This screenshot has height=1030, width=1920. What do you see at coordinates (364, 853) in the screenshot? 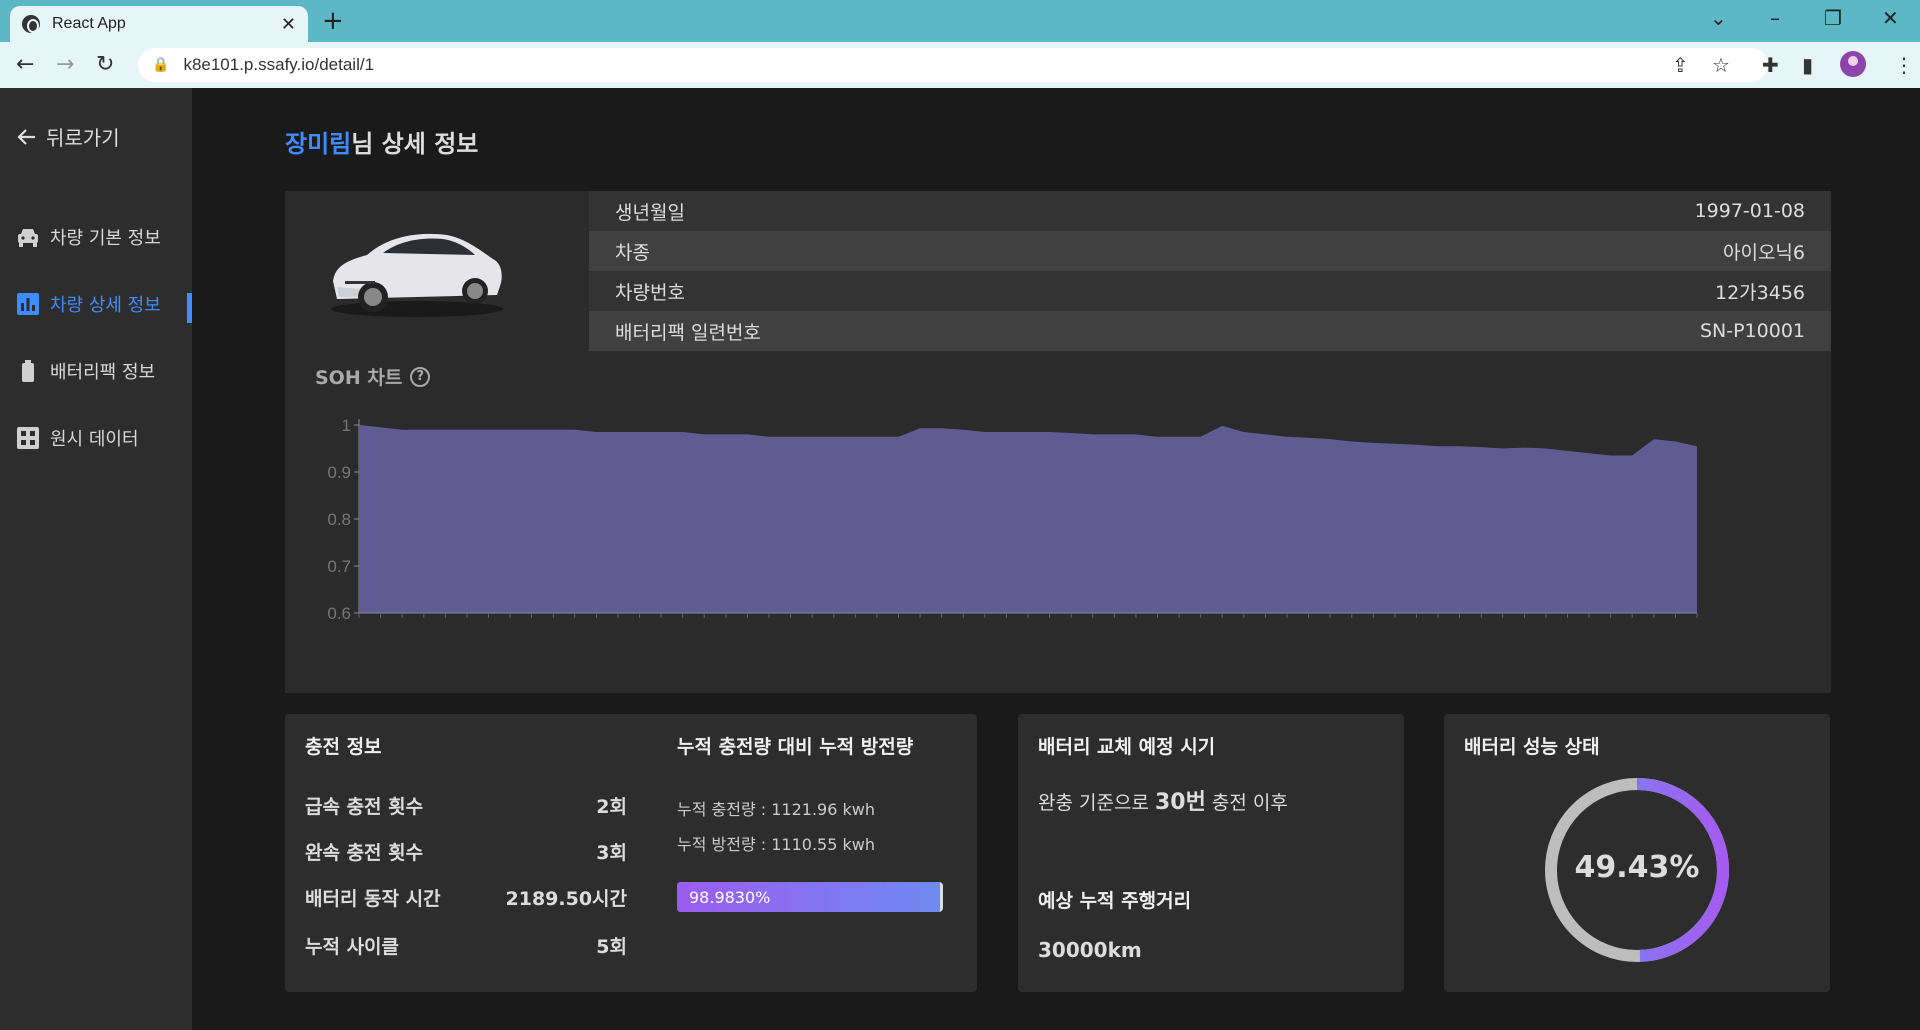
I see `charge-label: 완속 충전 횟수` at bounding box center [364, 853].